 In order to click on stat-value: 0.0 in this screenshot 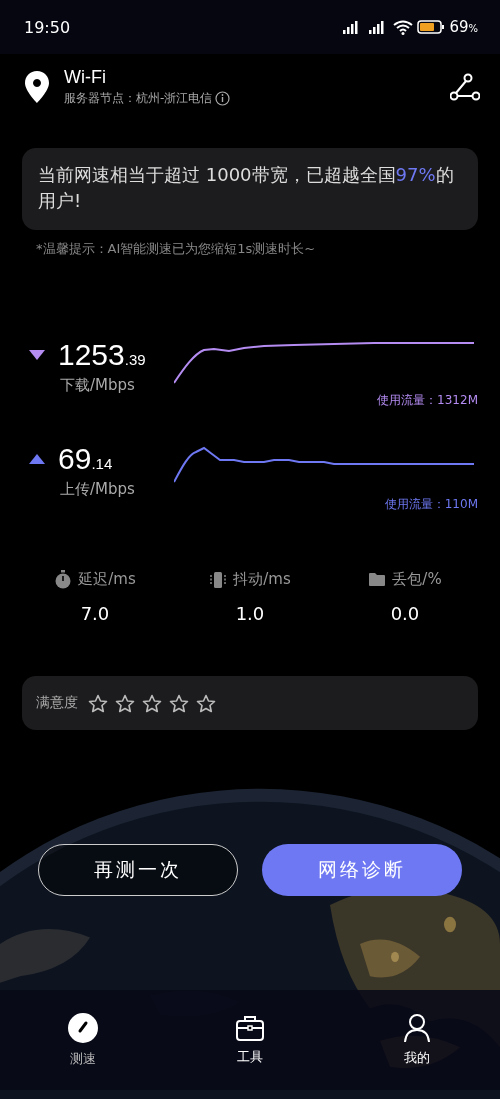, I will do `click(405, 613)`.